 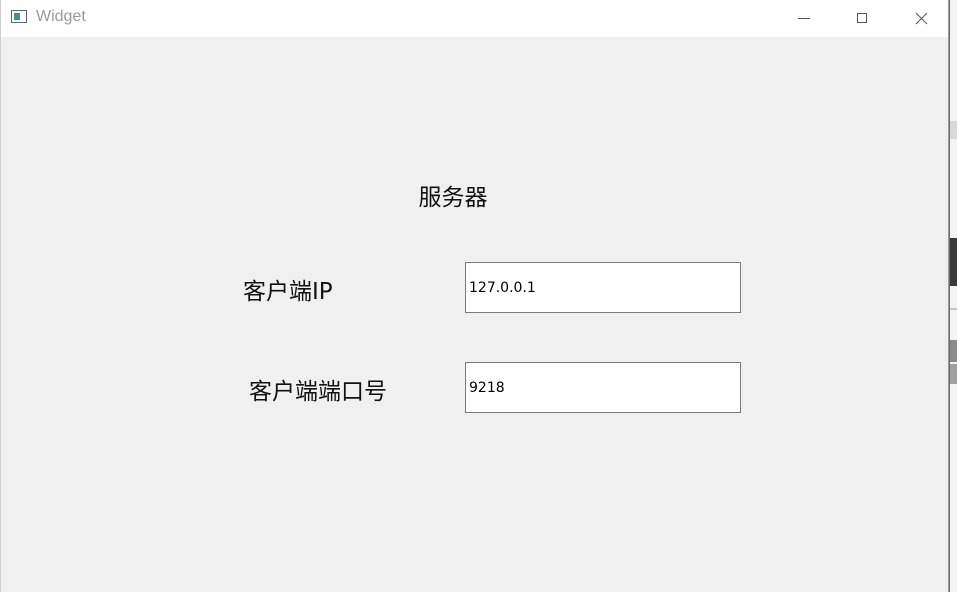 I want to click on client-ip-label: 客户端IP, so click(x=288, y=292).